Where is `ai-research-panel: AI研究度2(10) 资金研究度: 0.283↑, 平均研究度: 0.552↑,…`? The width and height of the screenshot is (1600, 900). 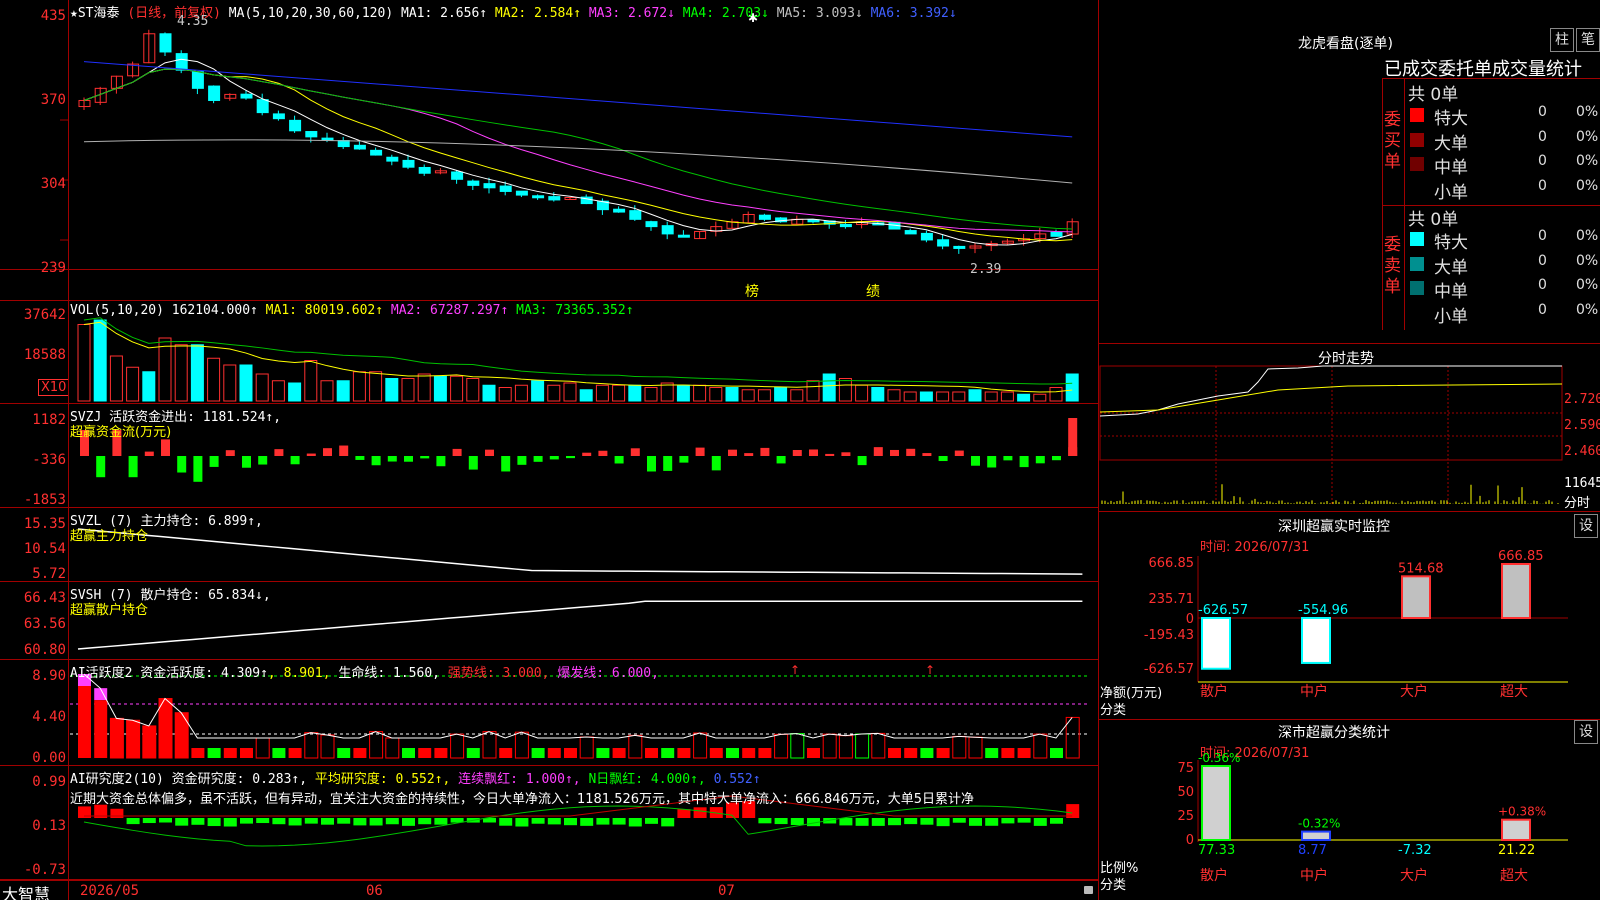
ai-research-panel: AI研究度2(10) 资金研究度: 0.283↑, 平均研究度: 0.552↑,… is located at coordinates (549, 823).